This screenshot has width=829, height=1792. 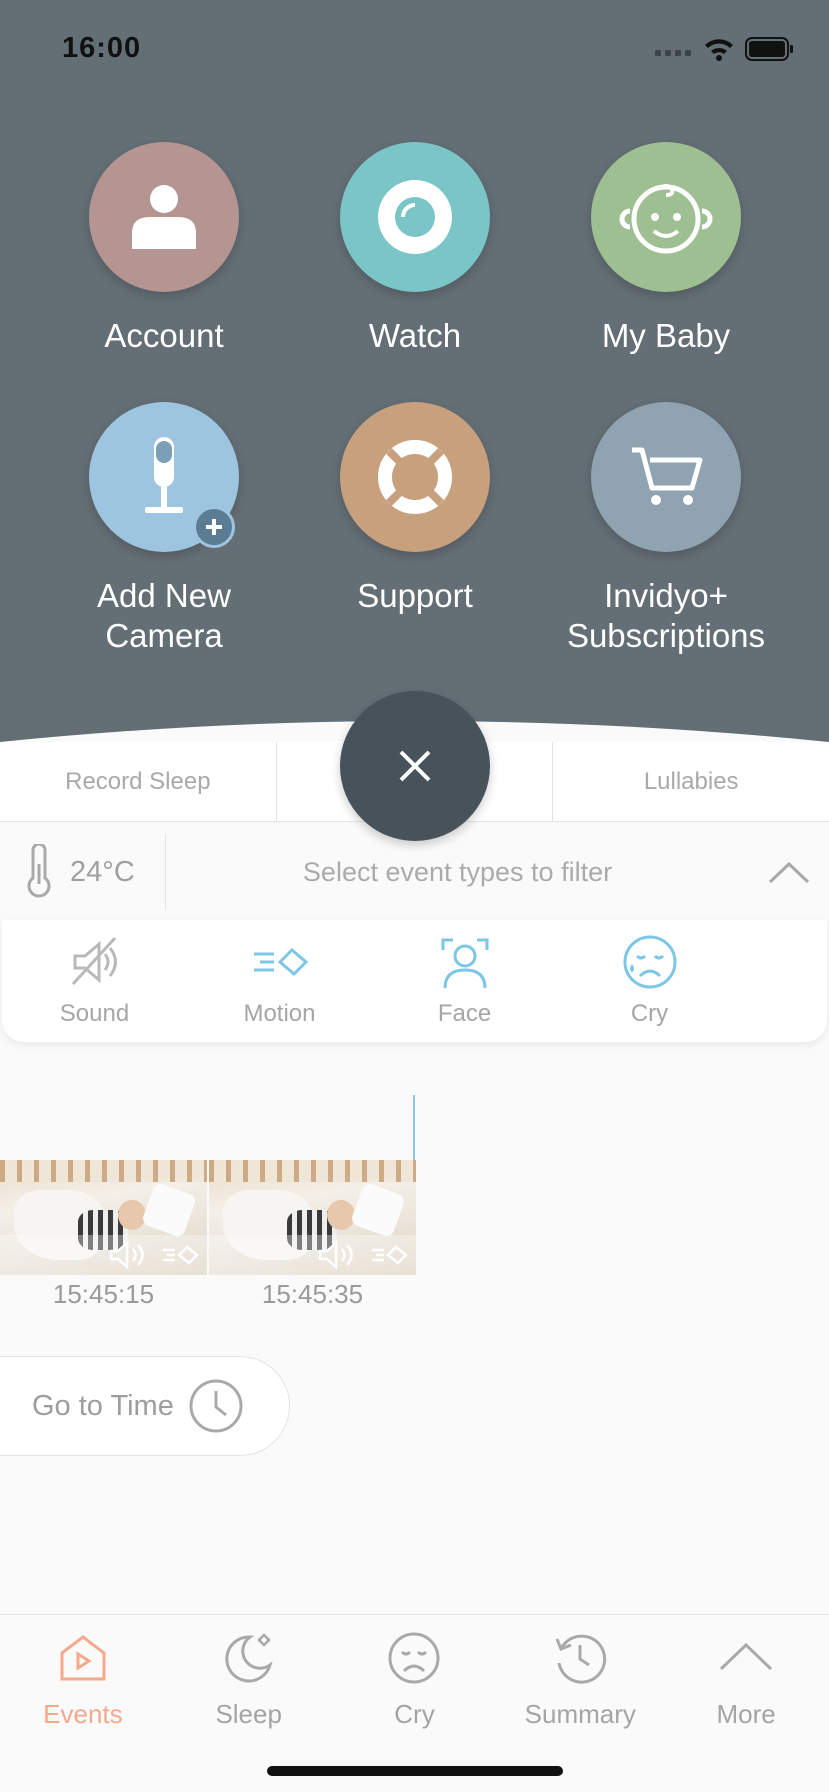 I want to click on filter-sound-label: Sound, so click(x=94, y=1013).